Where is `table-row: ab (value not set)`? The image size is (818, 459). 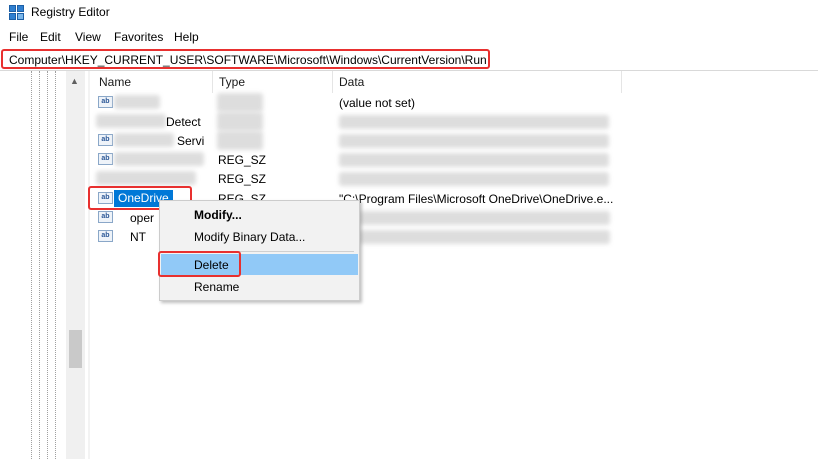
table-row: ab (value not set) is located at coordinates (454, 102).